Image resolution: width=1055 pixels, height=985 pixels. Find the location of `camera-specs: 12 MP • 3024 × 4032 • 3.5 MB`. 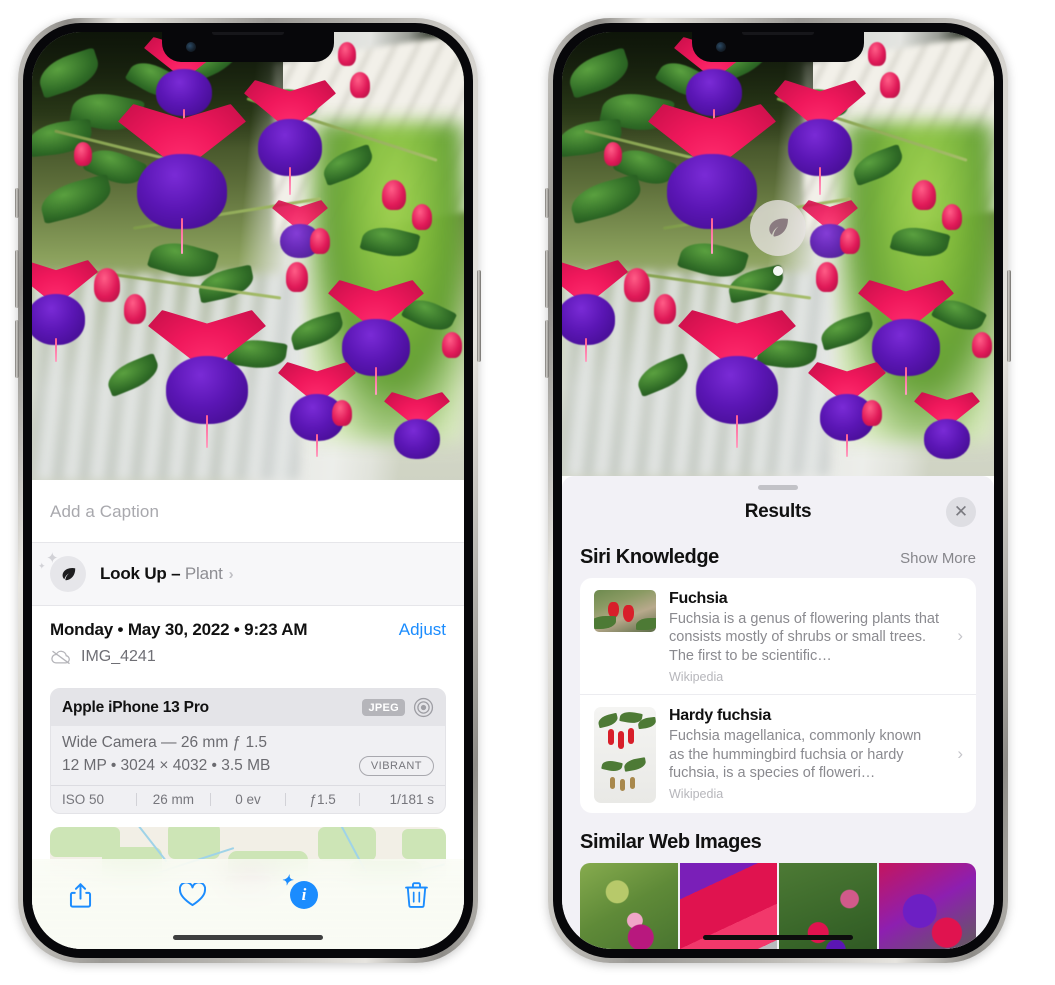

camera-specs: 12 MP • 3024 × 4032 • 3.5 MB is located at coordinates (166, 765).